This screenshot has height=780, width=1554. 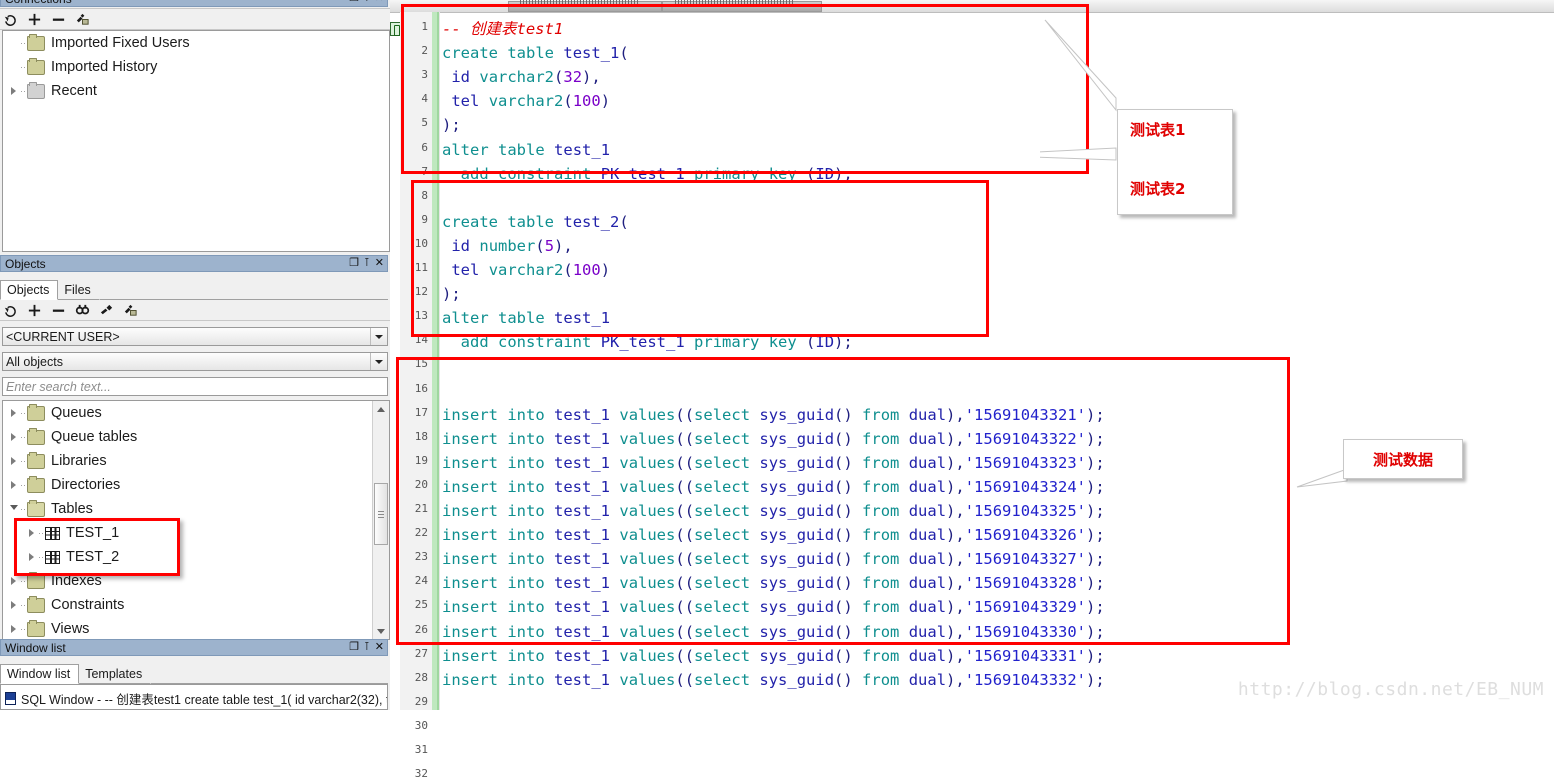 I want to click on tree-item-test-1: ⋯ TEST_1, so click(x=196, y=533).